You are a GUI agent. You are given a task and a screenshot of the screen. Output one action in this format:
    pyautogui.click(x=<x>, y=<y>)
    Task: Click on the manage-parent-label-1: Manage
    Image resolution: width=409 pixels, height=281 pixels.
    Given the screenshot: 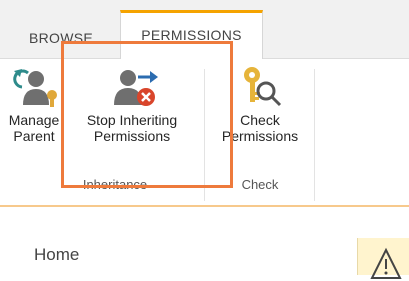 What is the action you would take?
    pyautogui.click(x=34, y=120)
    